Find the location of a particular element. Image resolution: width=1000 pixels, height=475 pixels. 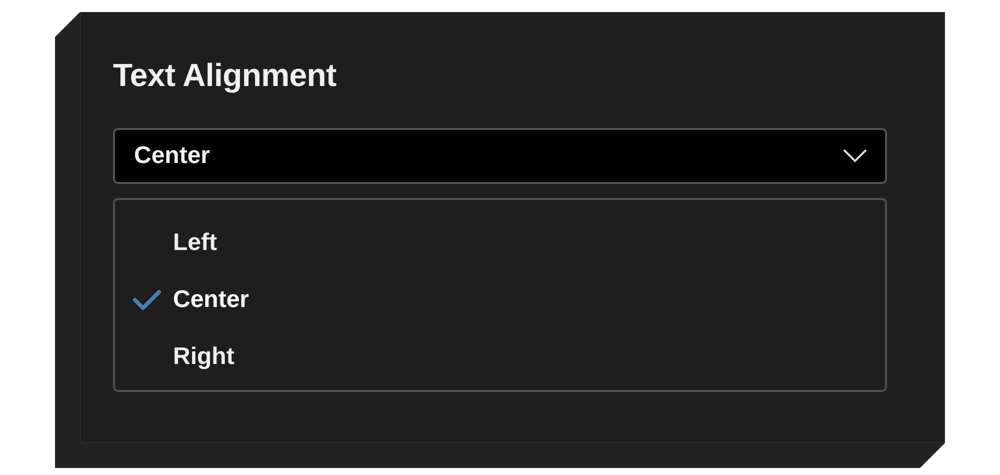

panel-title: Text Alignment is located at coordinates (224, 75).